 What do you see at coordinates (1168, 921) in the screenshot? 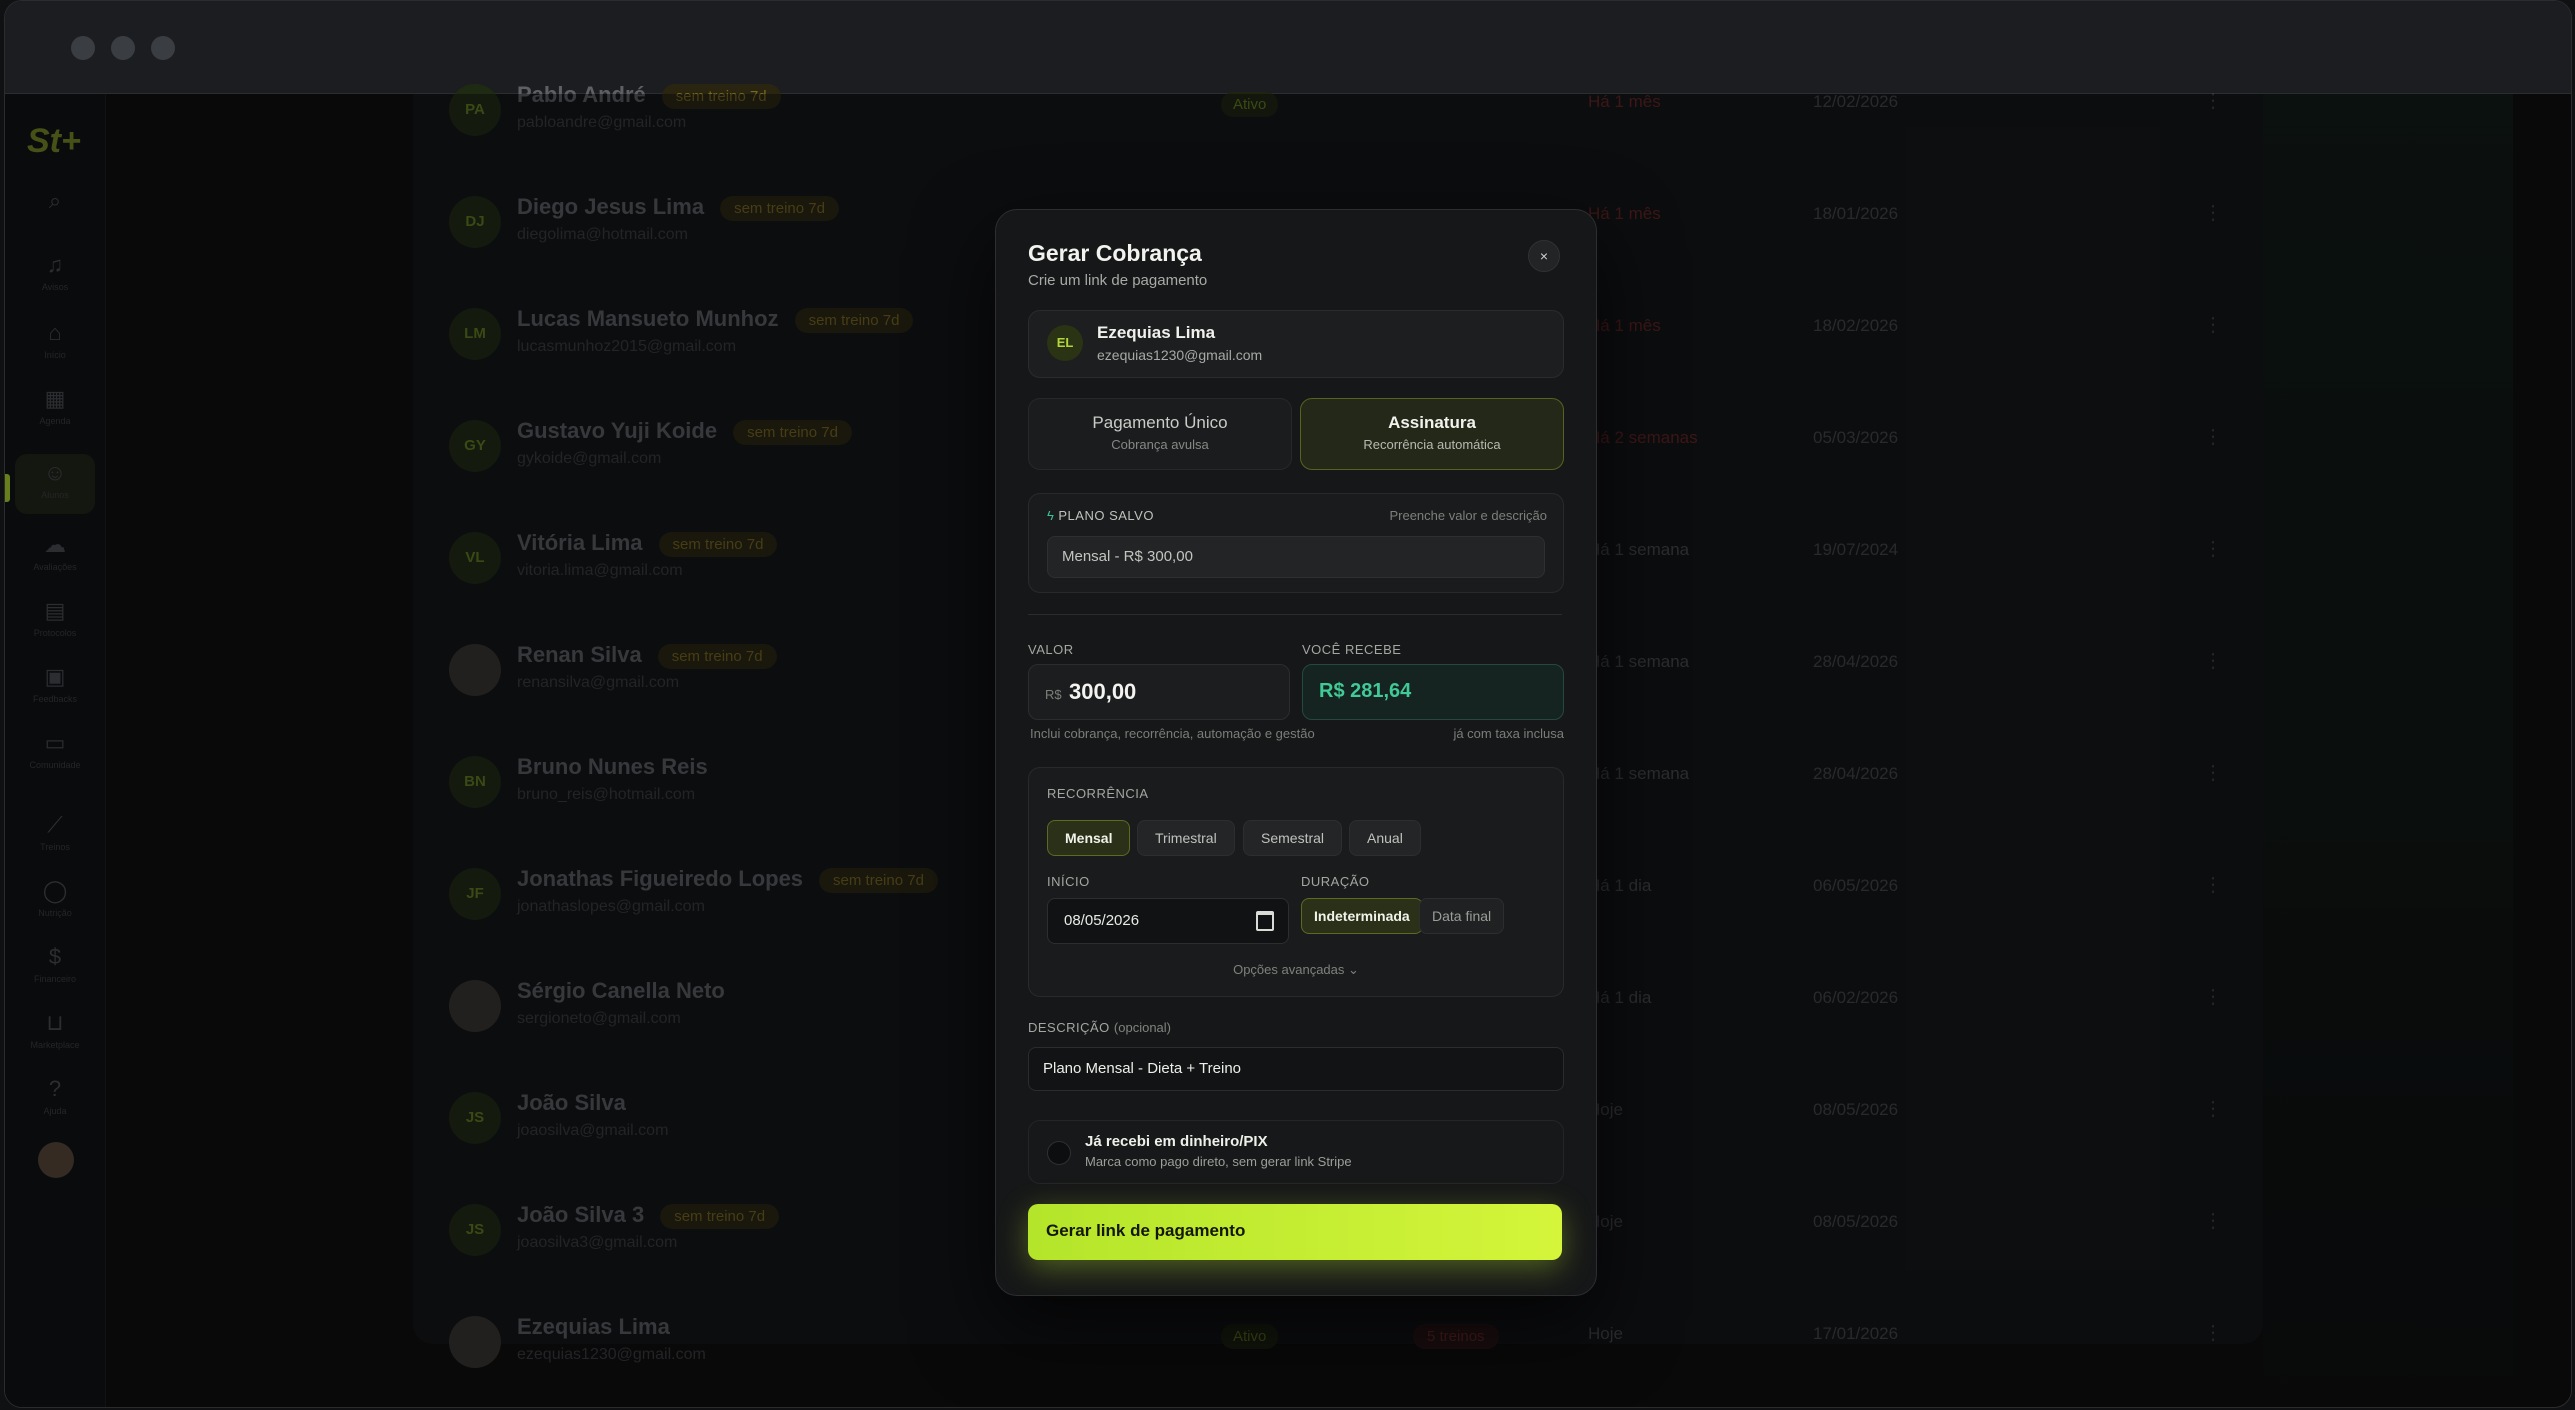
I see `start-date-input: 08/05/2026` at bounding box center [1168, 921].